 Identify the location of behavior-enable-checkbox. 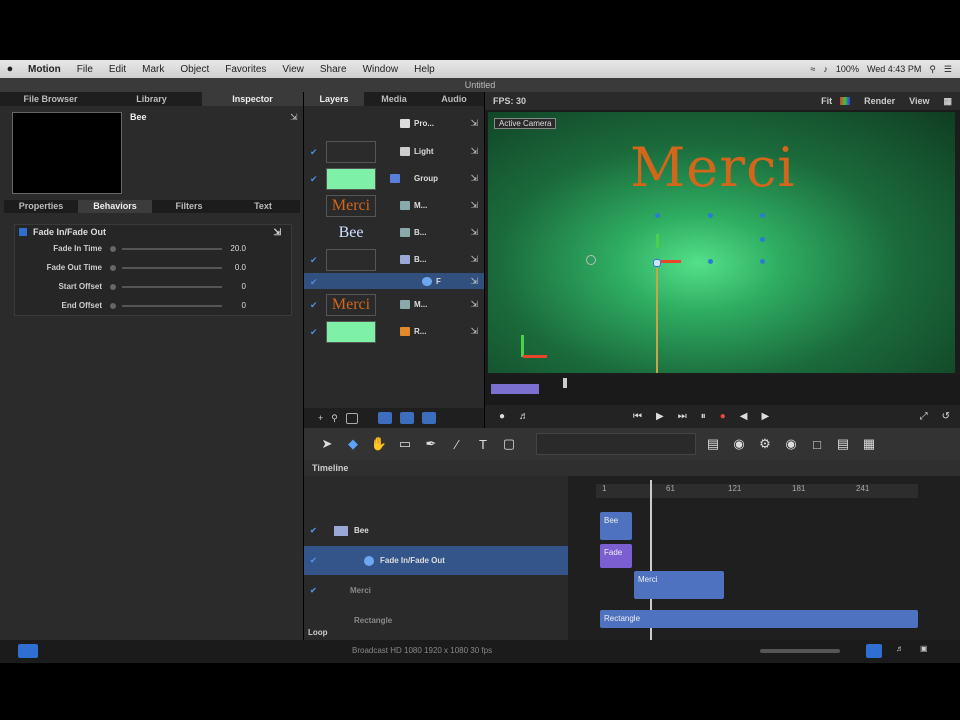
(23, 232).